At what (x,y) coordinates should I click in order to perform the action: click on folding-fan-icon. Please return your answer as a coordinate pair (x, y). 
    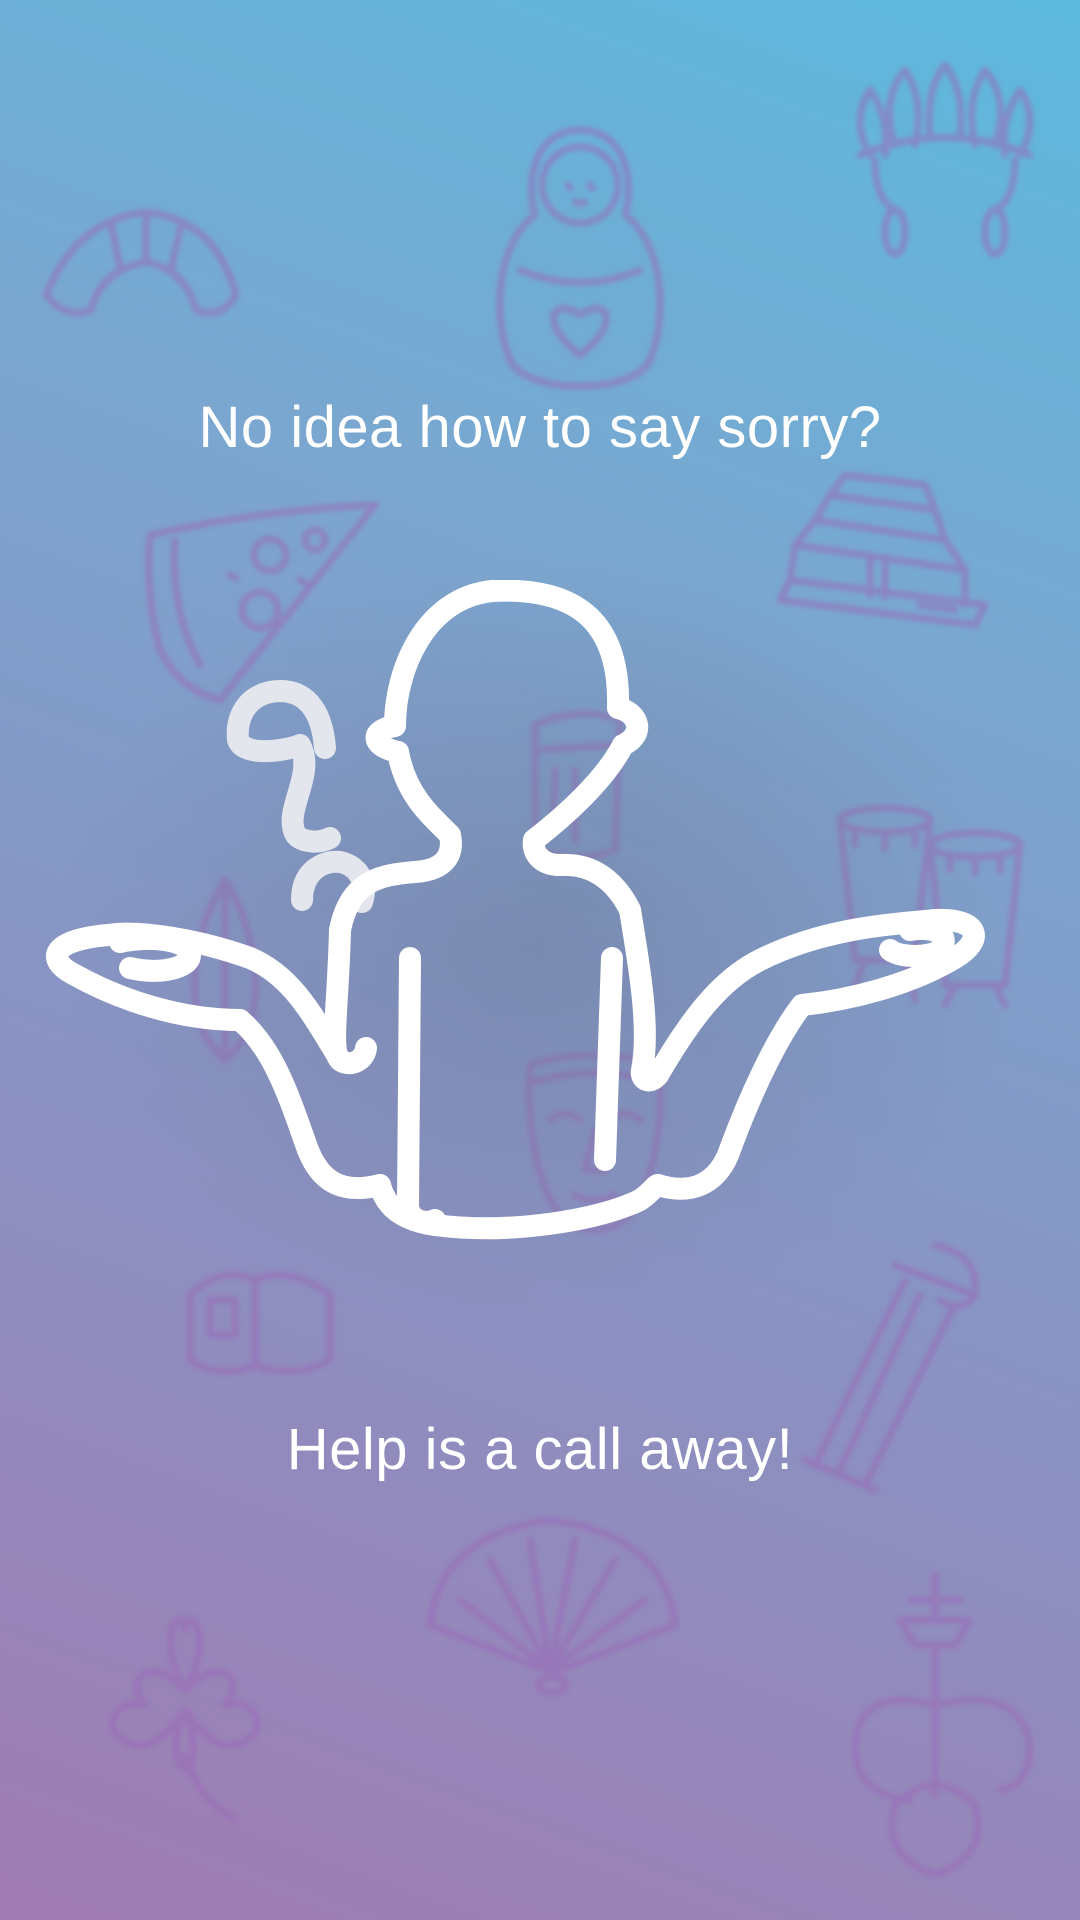
    Looking at the image, I should click on (552, 1606).